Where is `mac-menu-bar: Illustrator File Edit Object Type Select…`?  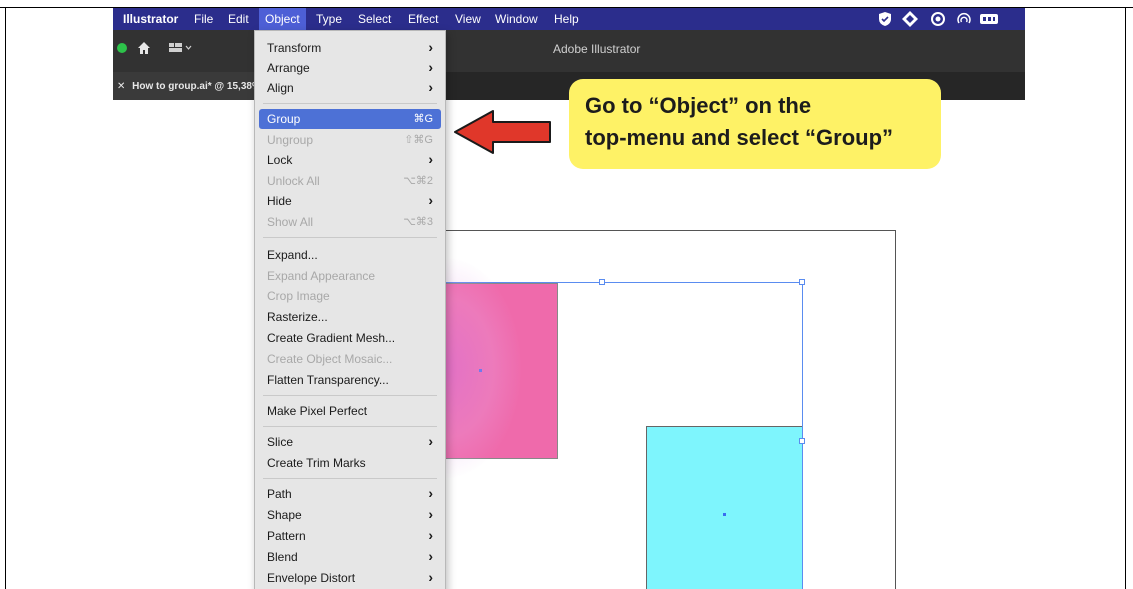
mac-menu-bar: Illustrator File Edit Object Type Select… is located at coordinates (569, 19).